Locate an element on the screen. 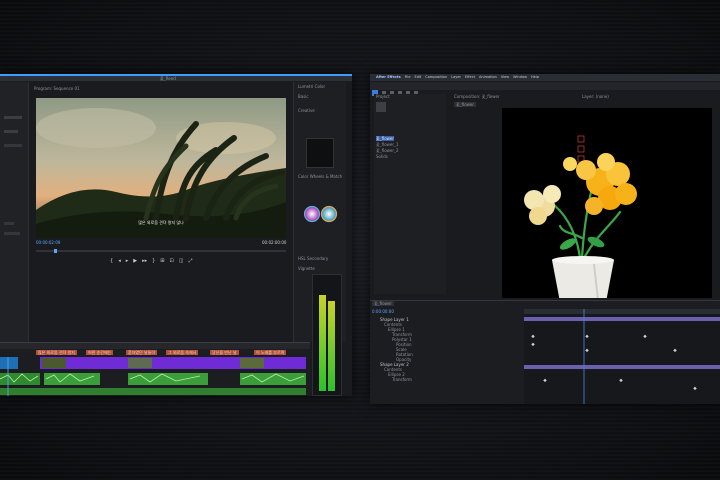 This screenshot has height=480, width=720. program-monitor-label: Program: Sequence 01 is located at coordinates (57, 88).